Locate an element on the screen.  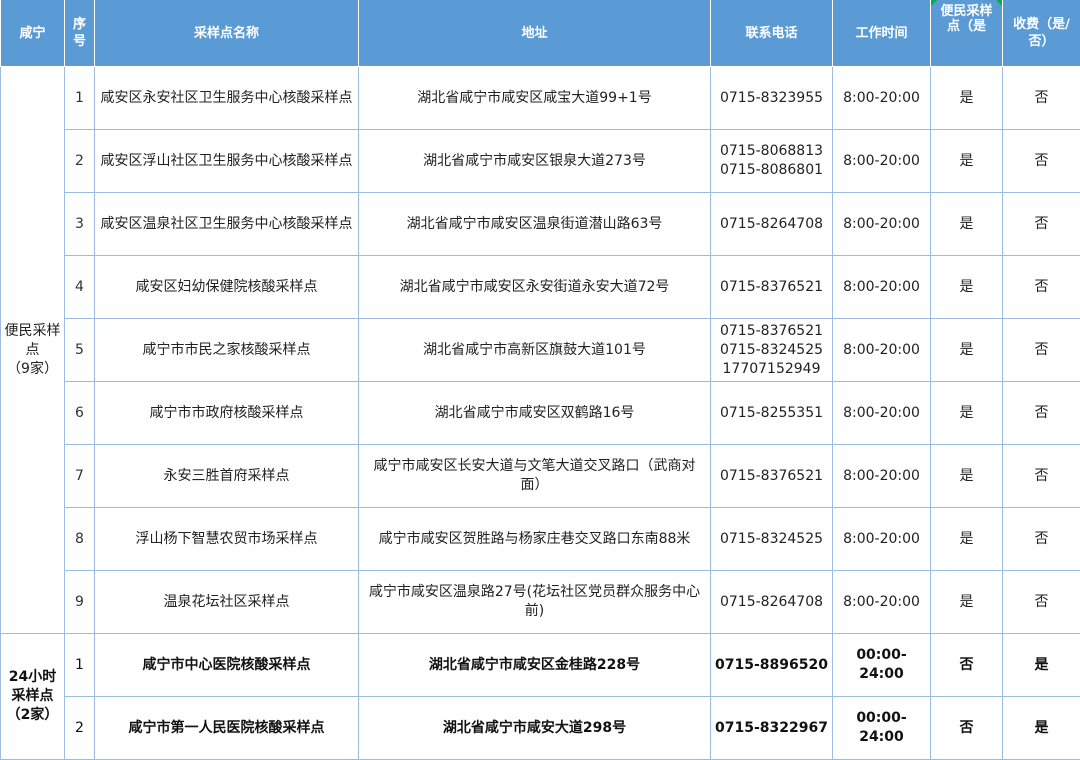
header-name: 采样点名称 is located at coordinates (226, 33).